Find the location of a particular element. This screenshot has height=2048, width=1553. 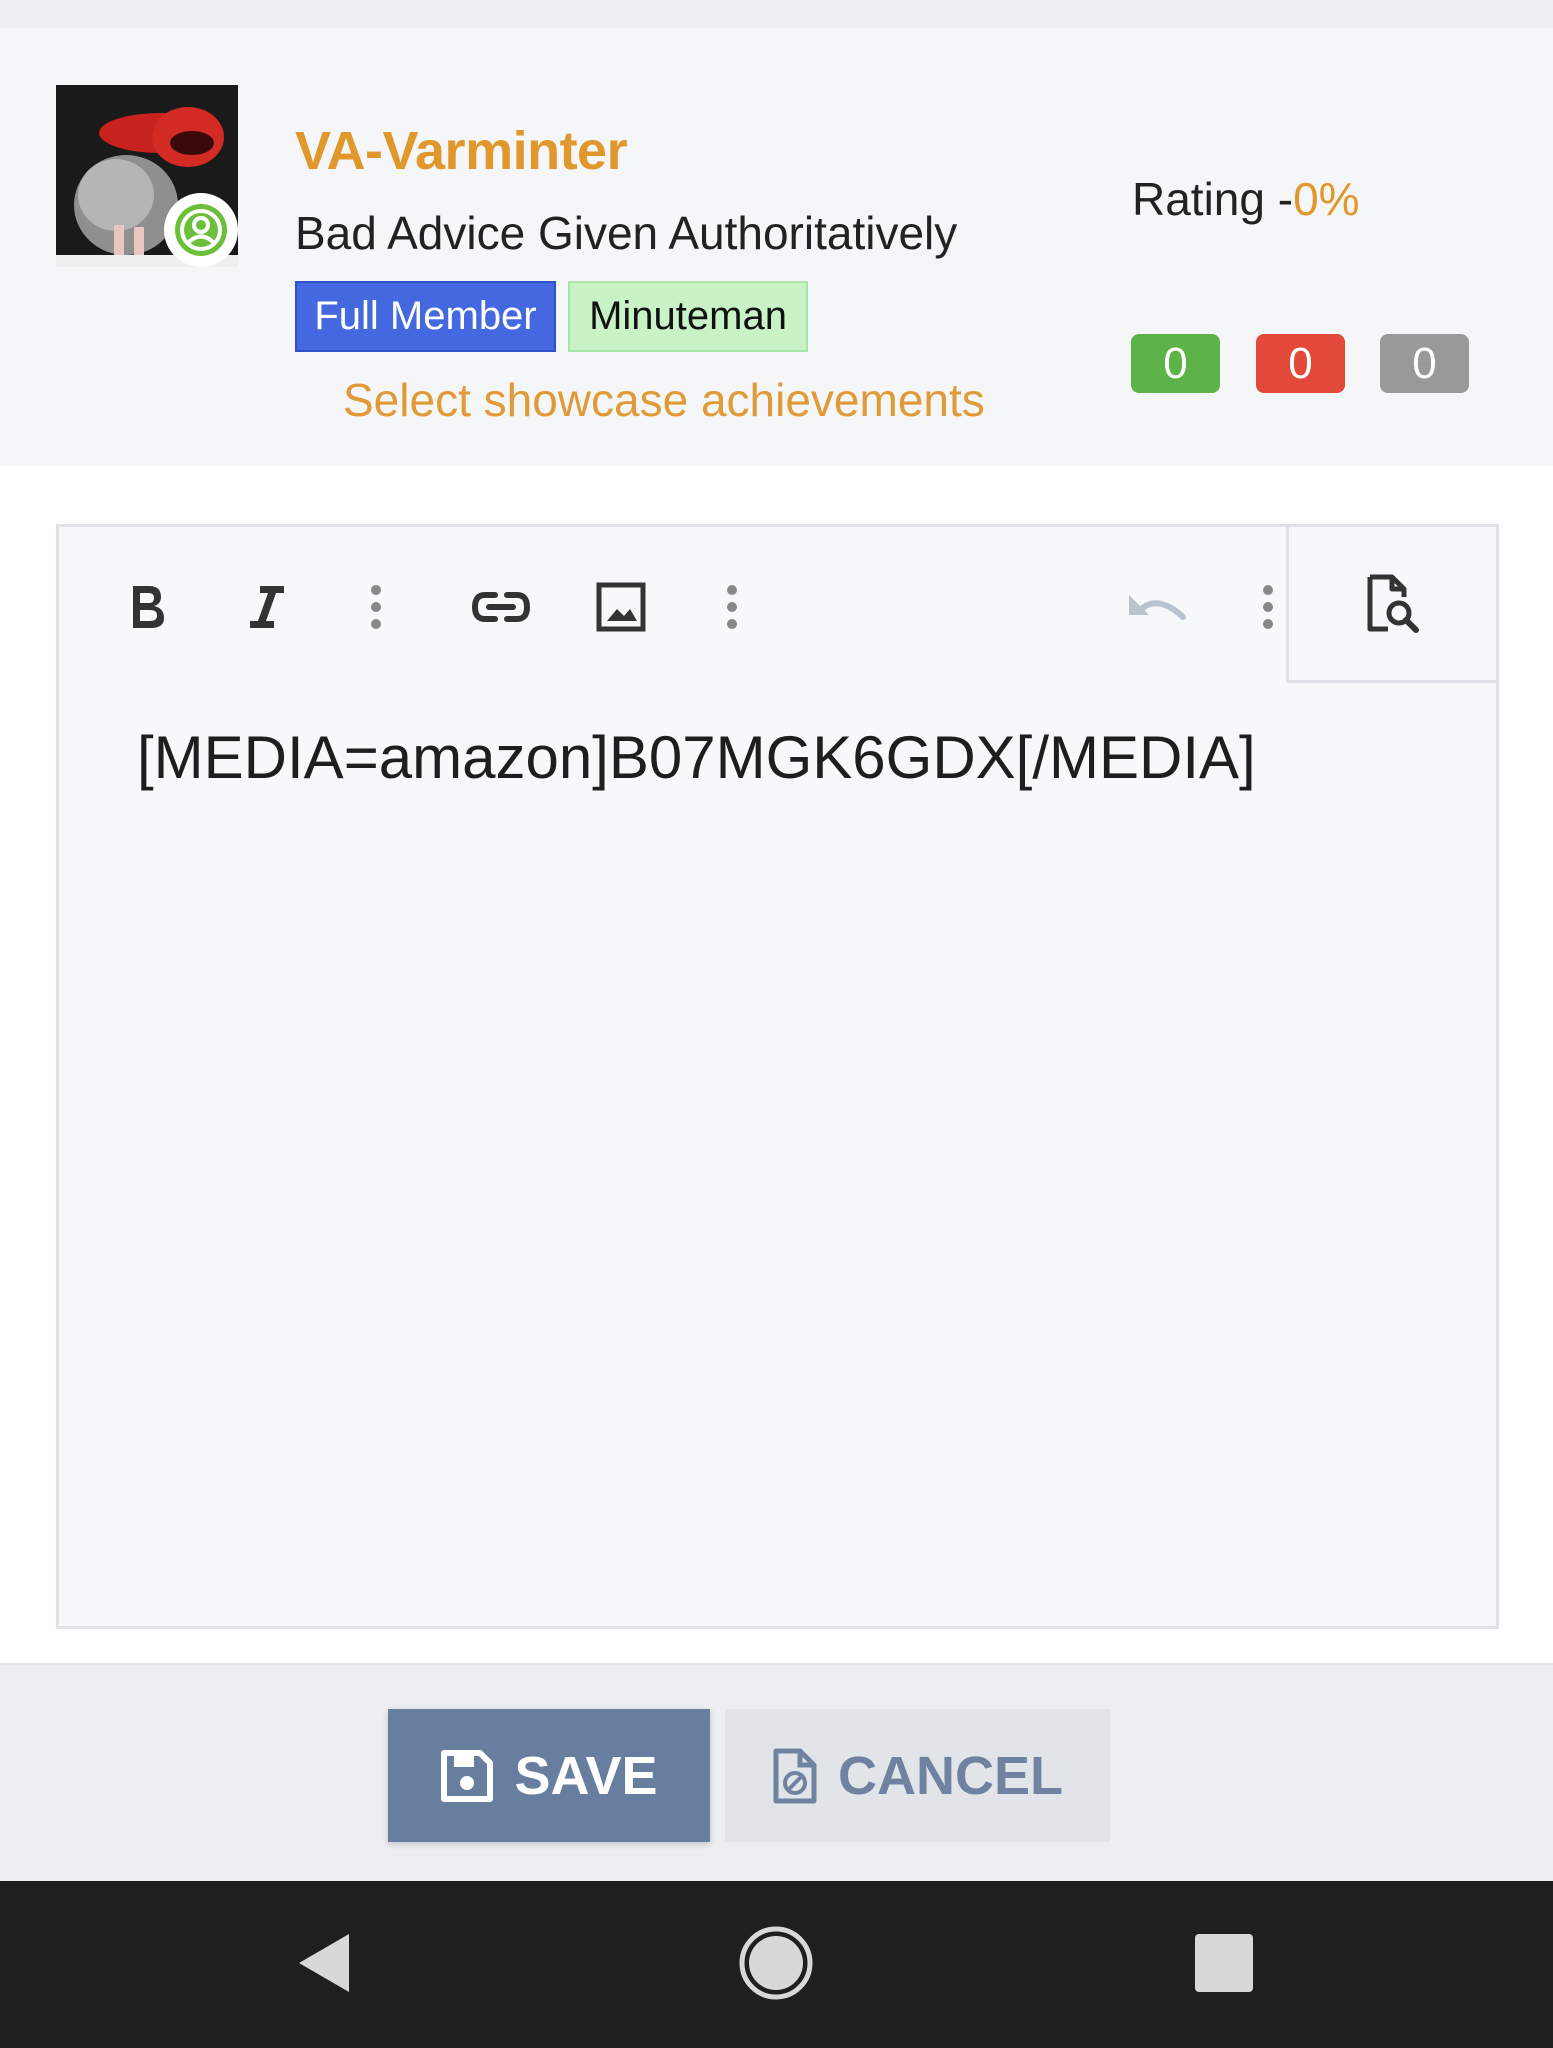

link-icon is located at coordinates (501, 607).